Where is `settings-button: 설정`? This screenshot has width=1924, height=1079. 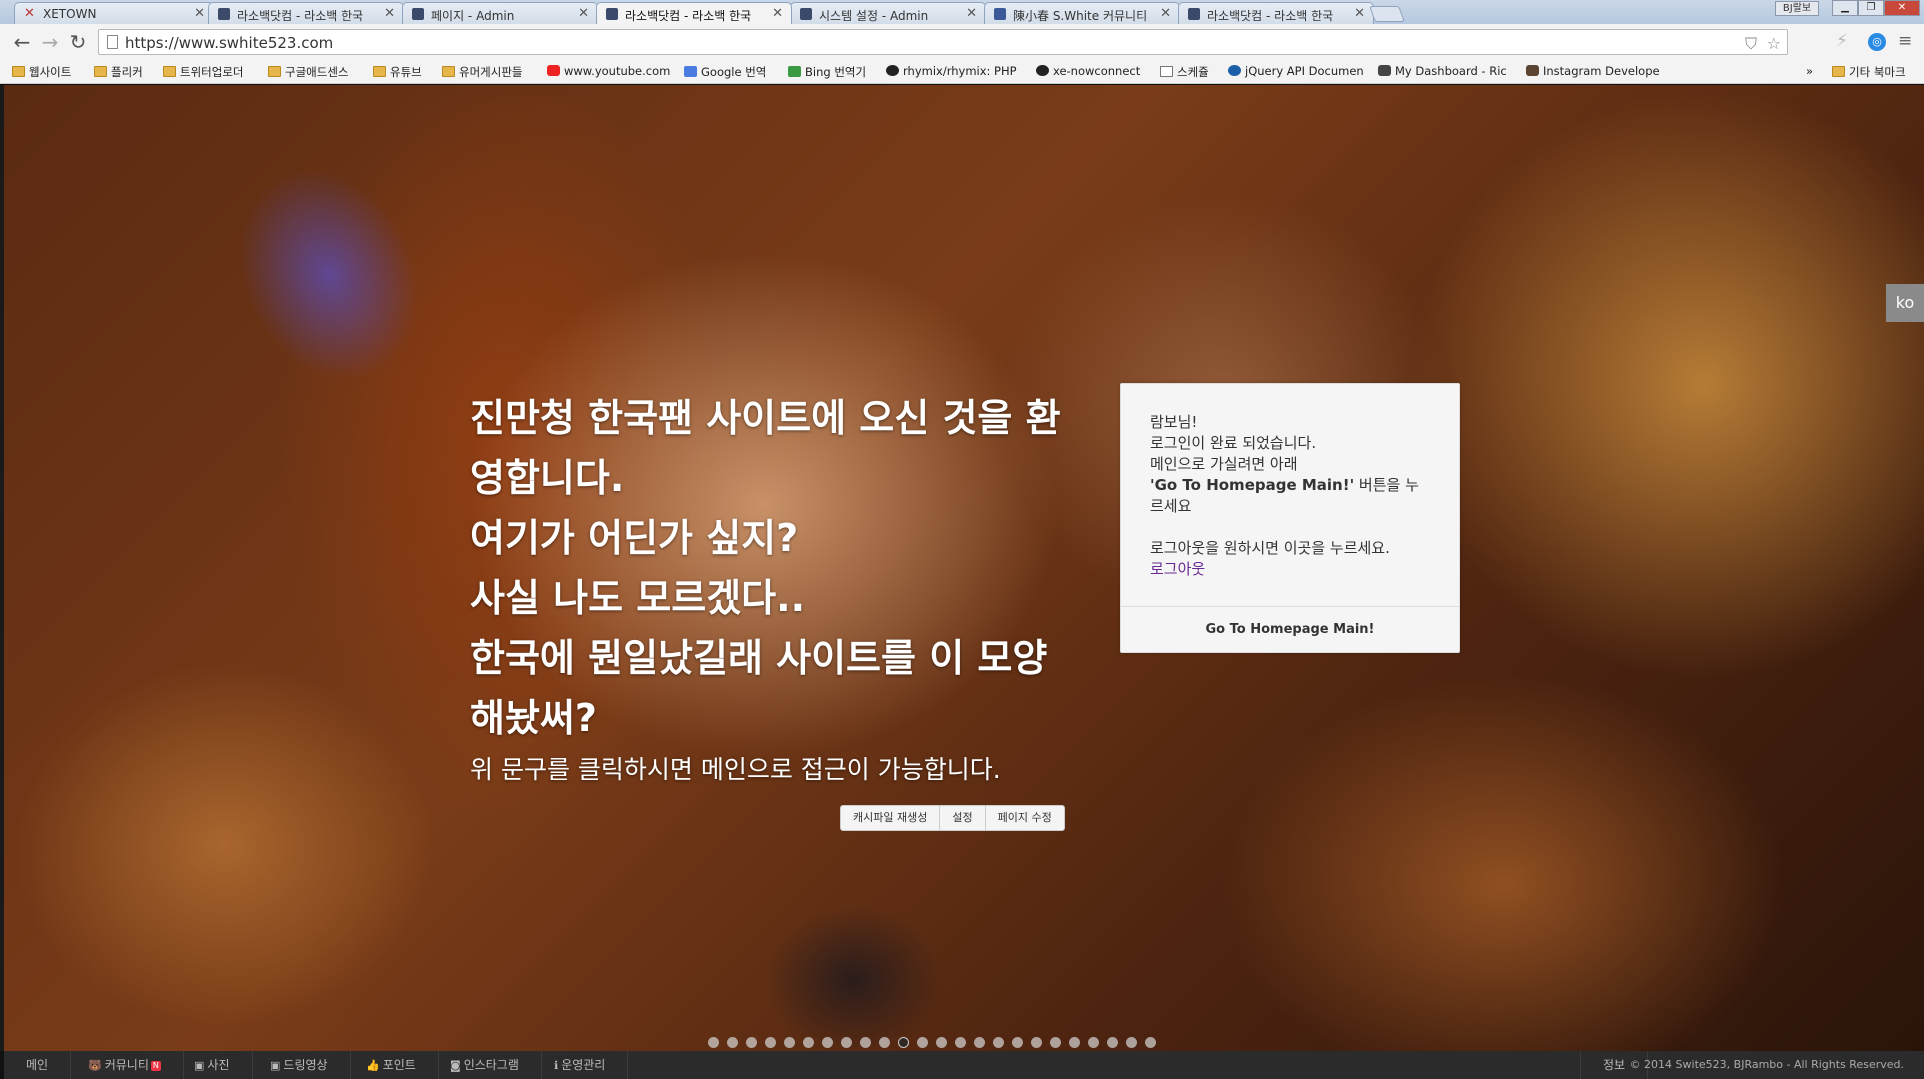
settings-button: 설정 is located at coordinates (963, 818).